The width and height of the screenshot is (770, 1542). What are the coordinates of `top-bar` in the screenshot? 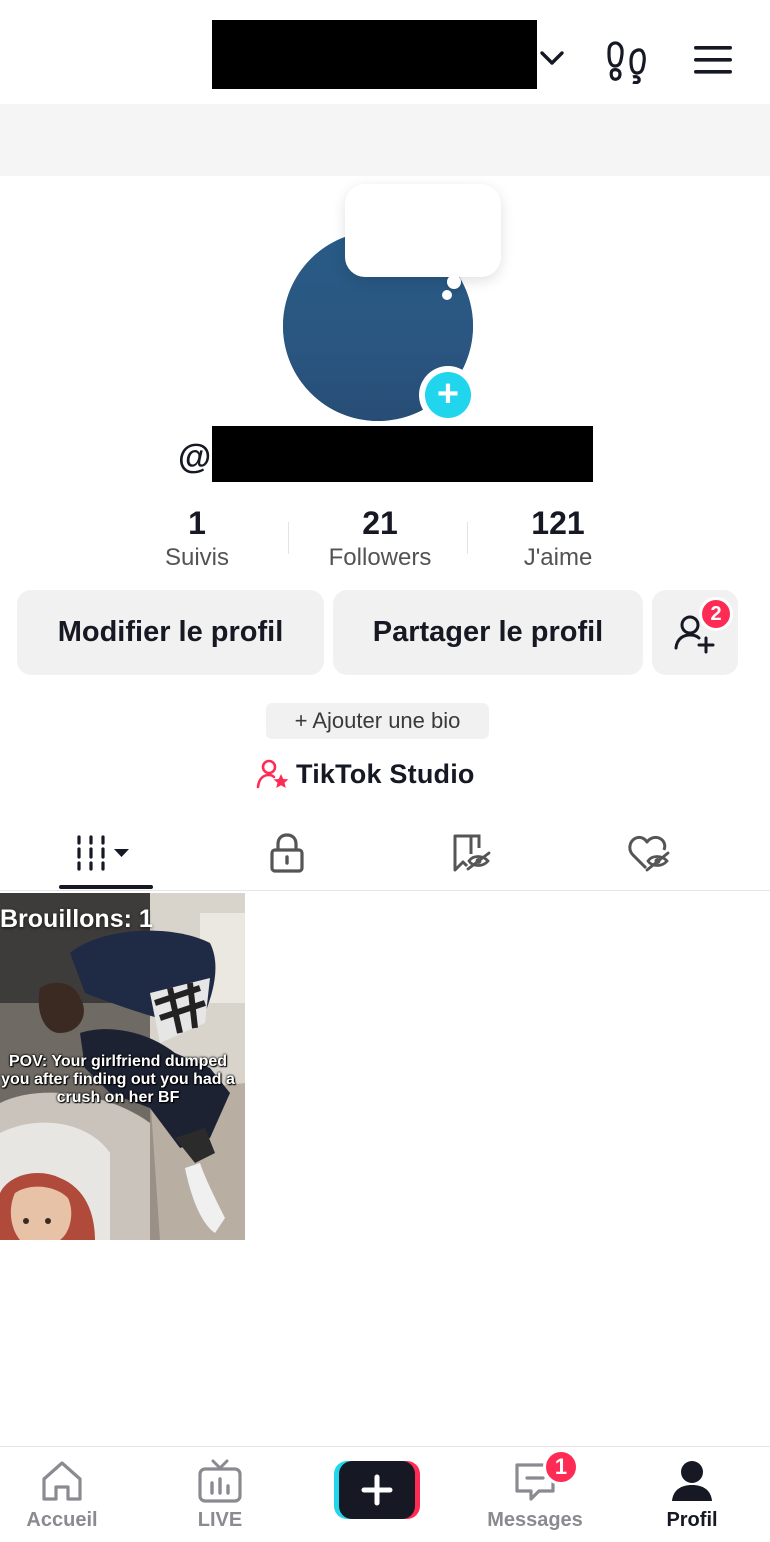 It's located at (385, 52).